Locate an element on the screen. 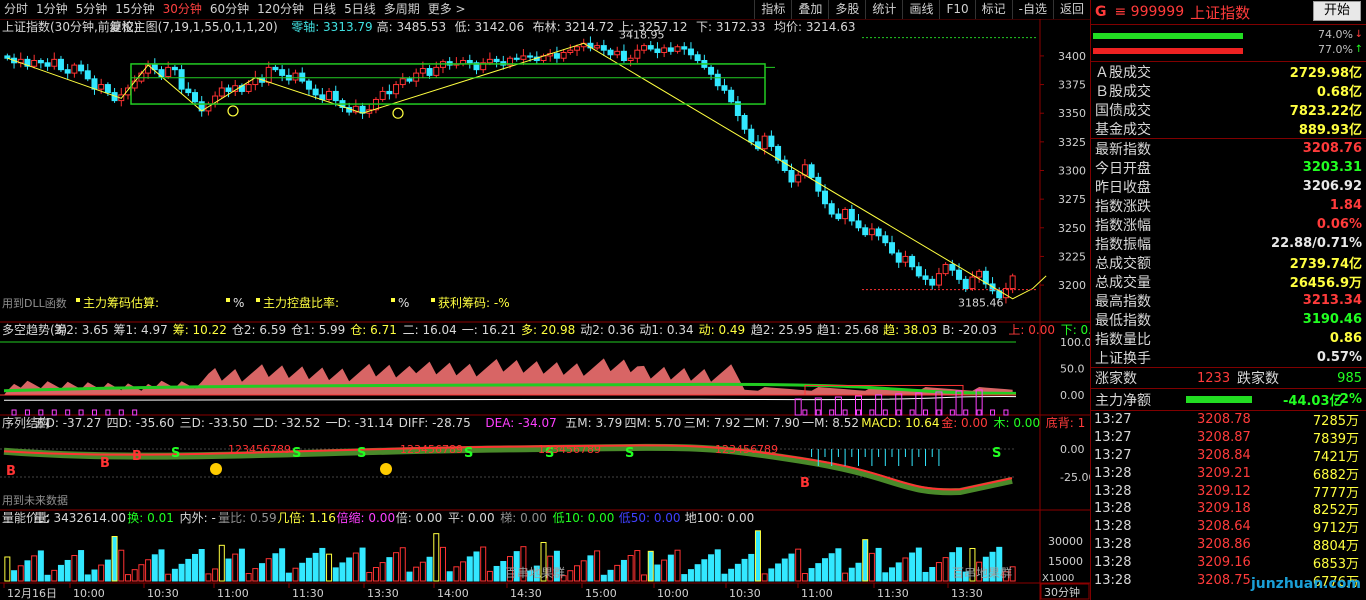  tick-row: 13:27 3208.87 7839万 is located at coordinates (1228, 438).